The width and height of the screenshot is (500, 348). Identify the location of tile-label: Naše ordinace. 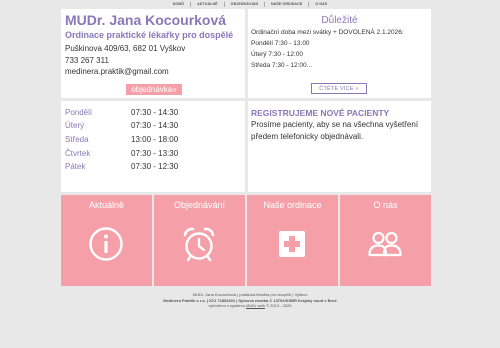
(292, 205).